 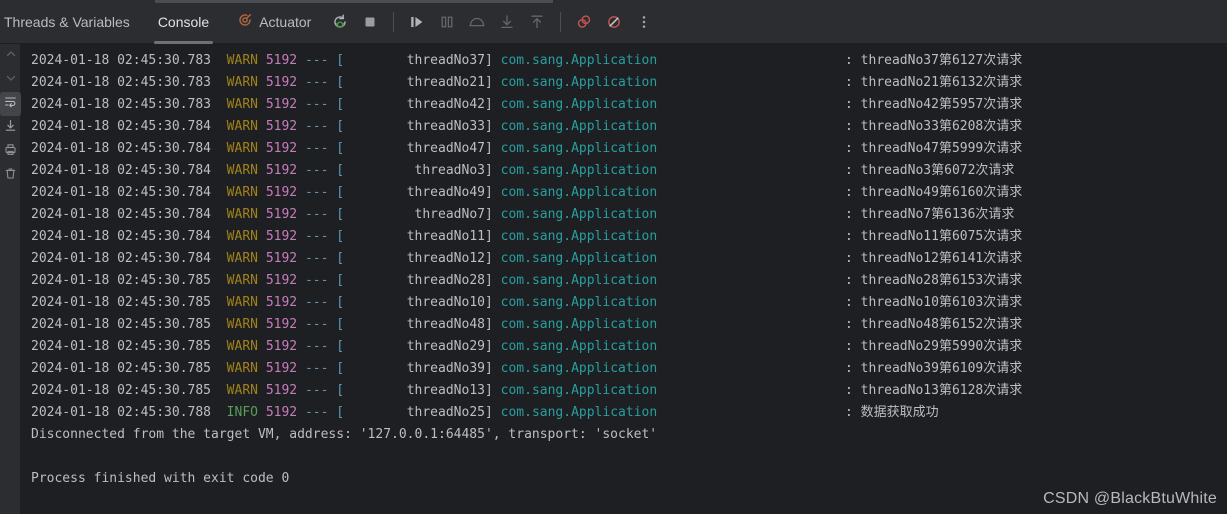 I want to click on rerun-button, so click(x=340, y=22).